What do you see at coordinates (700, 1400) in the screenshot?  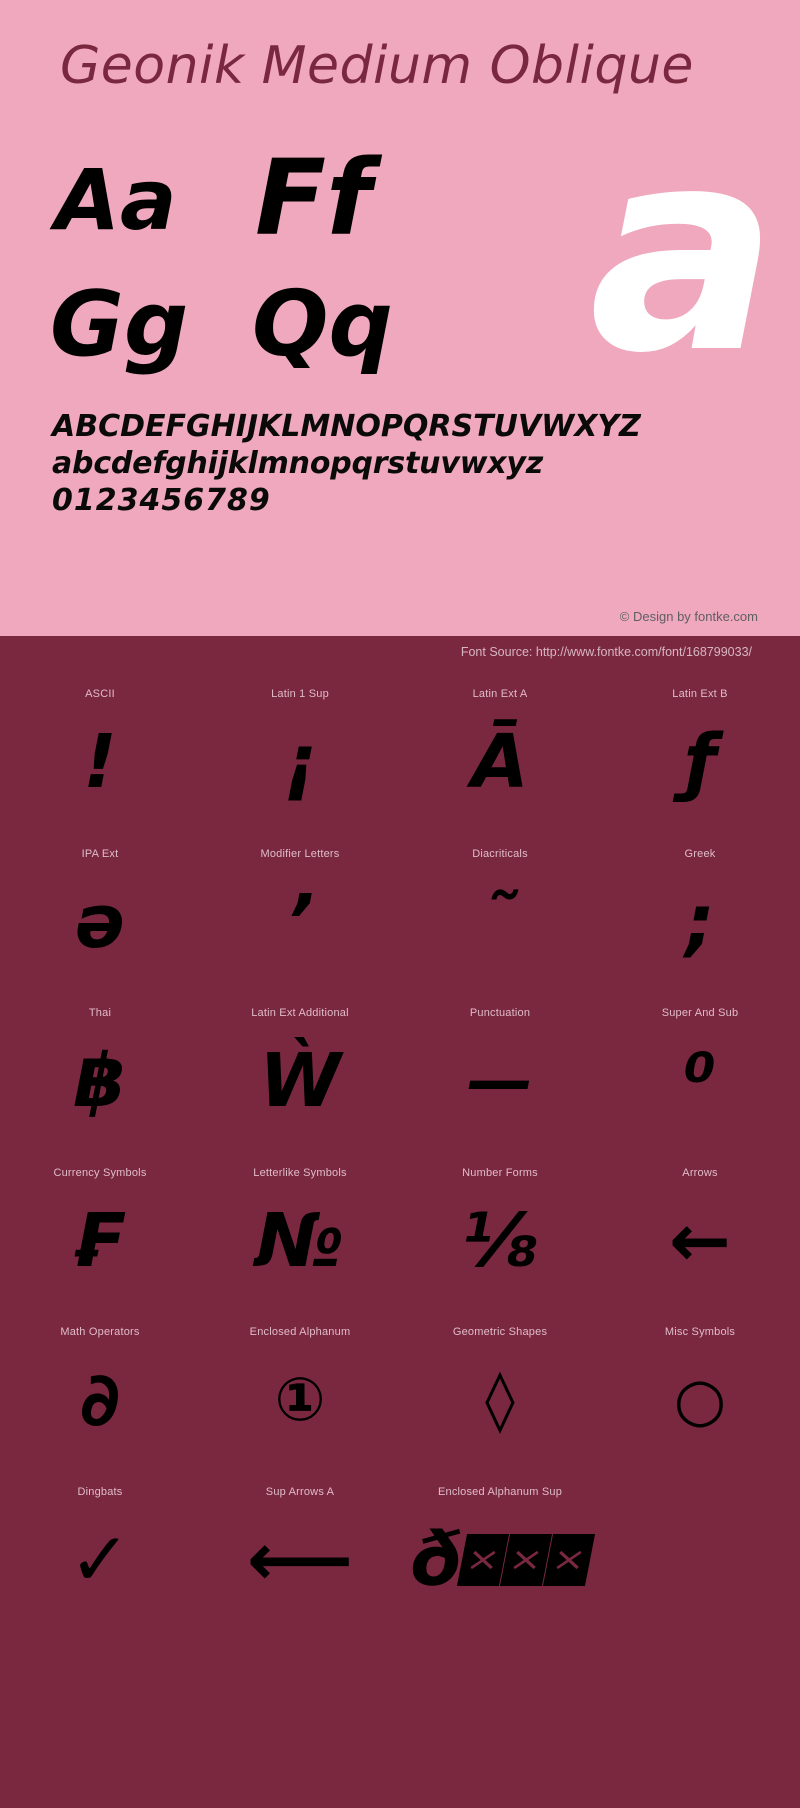 I see `block-glyph: ○` at bounding box center [700, 1400].